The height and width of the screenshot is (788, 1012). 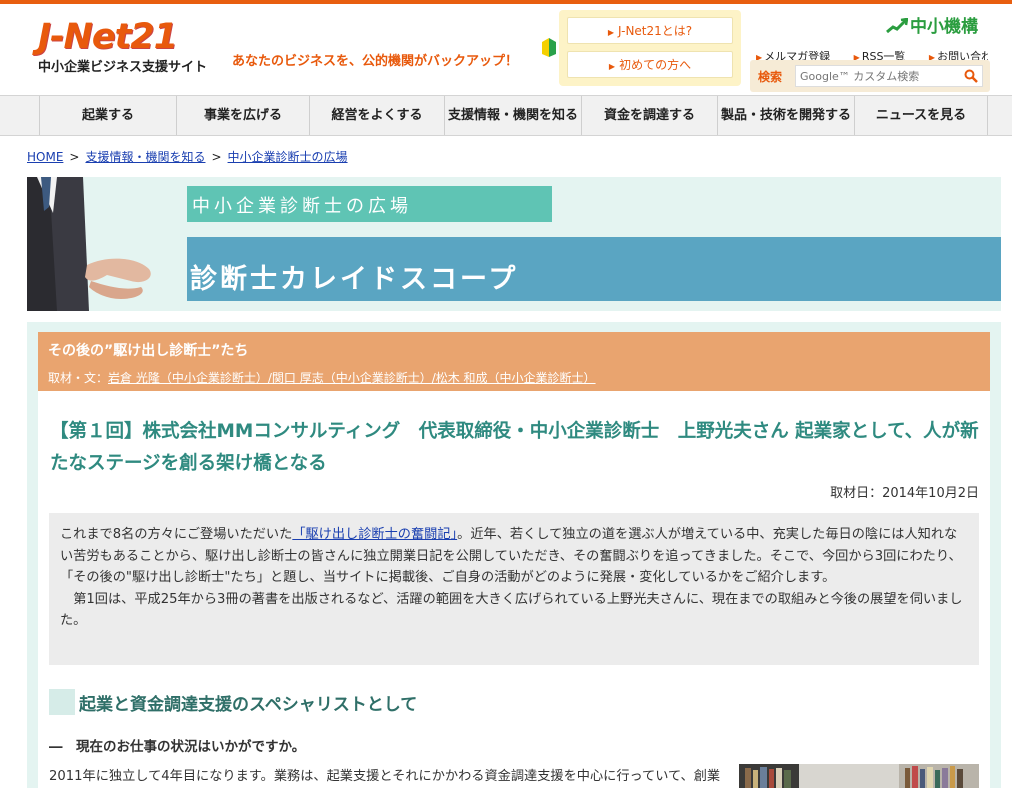 I want to click on breadcrumb-support-info: 支援情報・機関を知る, so click(x=145, y=157).